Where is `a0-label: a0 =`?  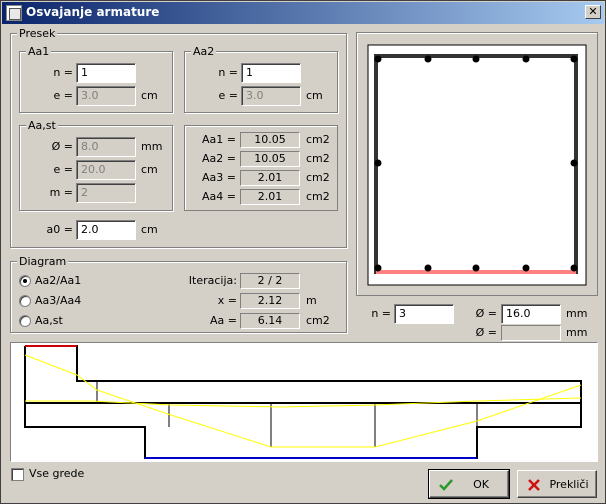 a0-label: a0 = is located at coordinates (59, 229).